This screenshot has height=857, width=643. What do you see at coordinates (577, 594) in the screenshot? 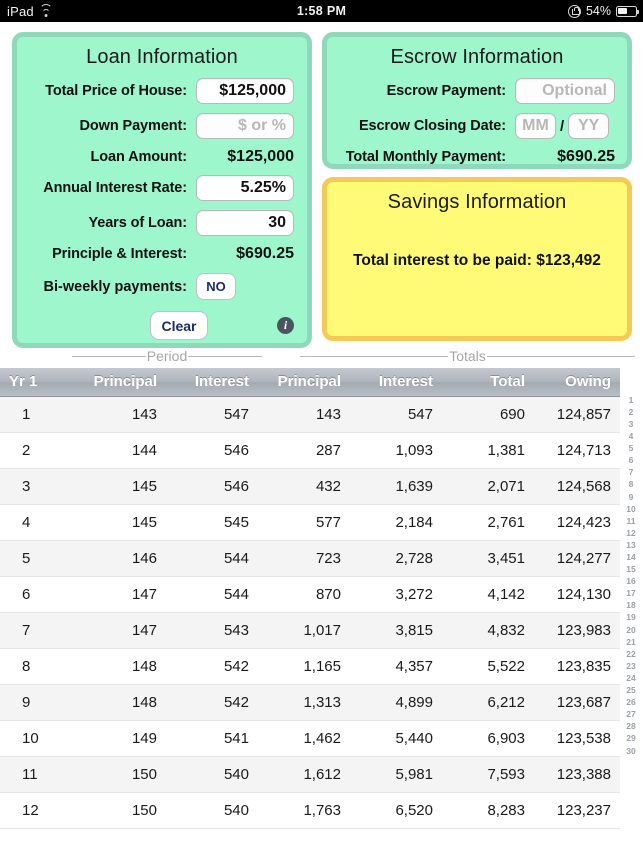
I see `table-cell: 124,130` at bounding box center [577, 594].